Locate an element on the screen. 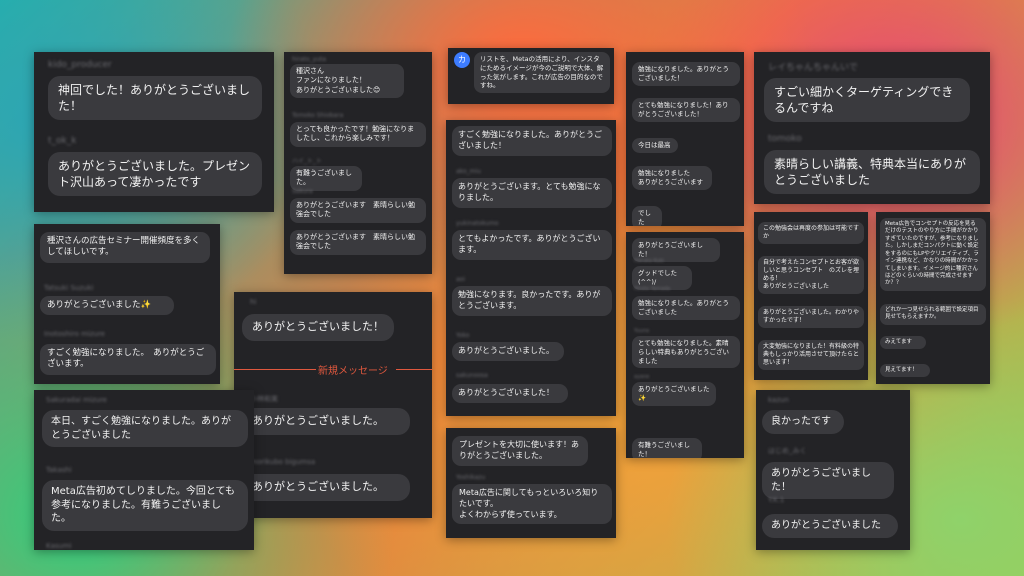  username: Inotoshiro mizure is located at coordinates (74, 334).